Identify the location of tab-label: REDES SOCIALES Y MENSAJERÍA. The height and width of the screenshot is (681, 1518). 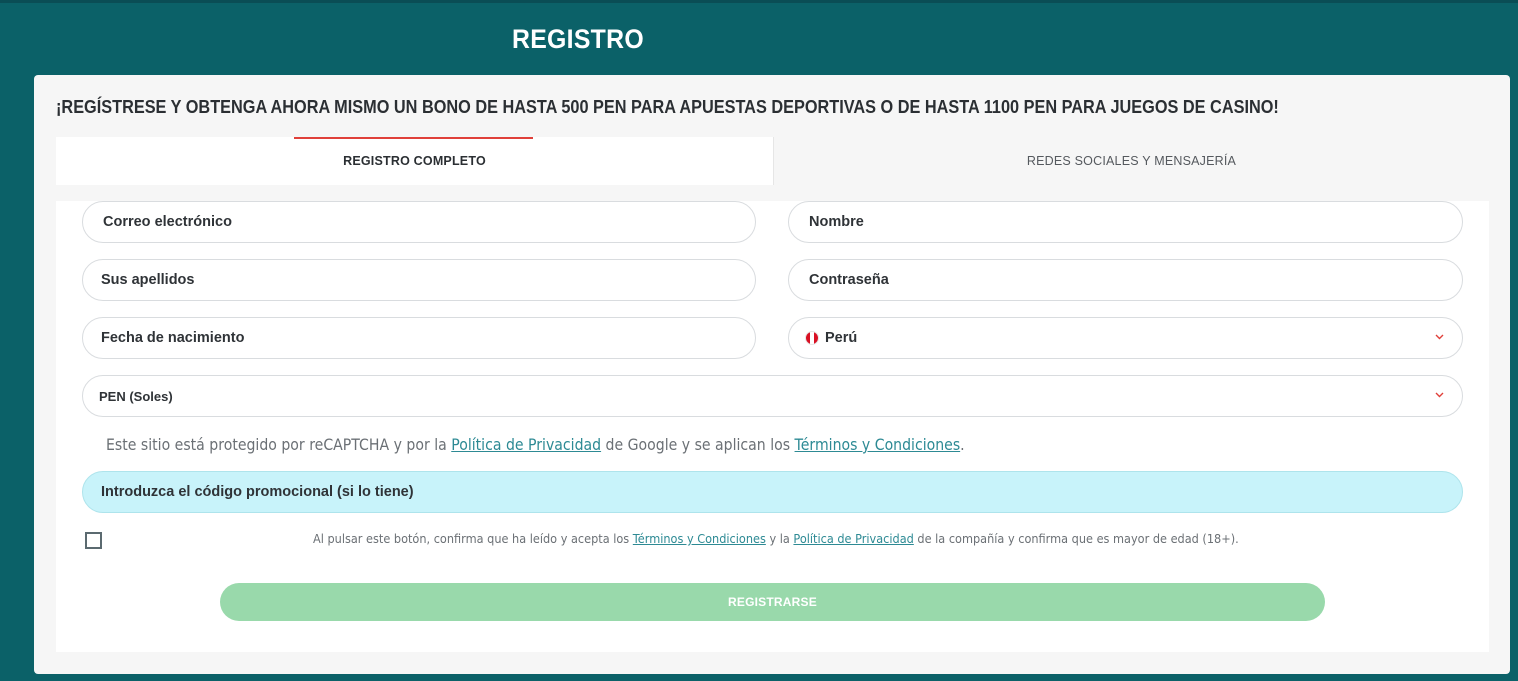
(1131, 161).